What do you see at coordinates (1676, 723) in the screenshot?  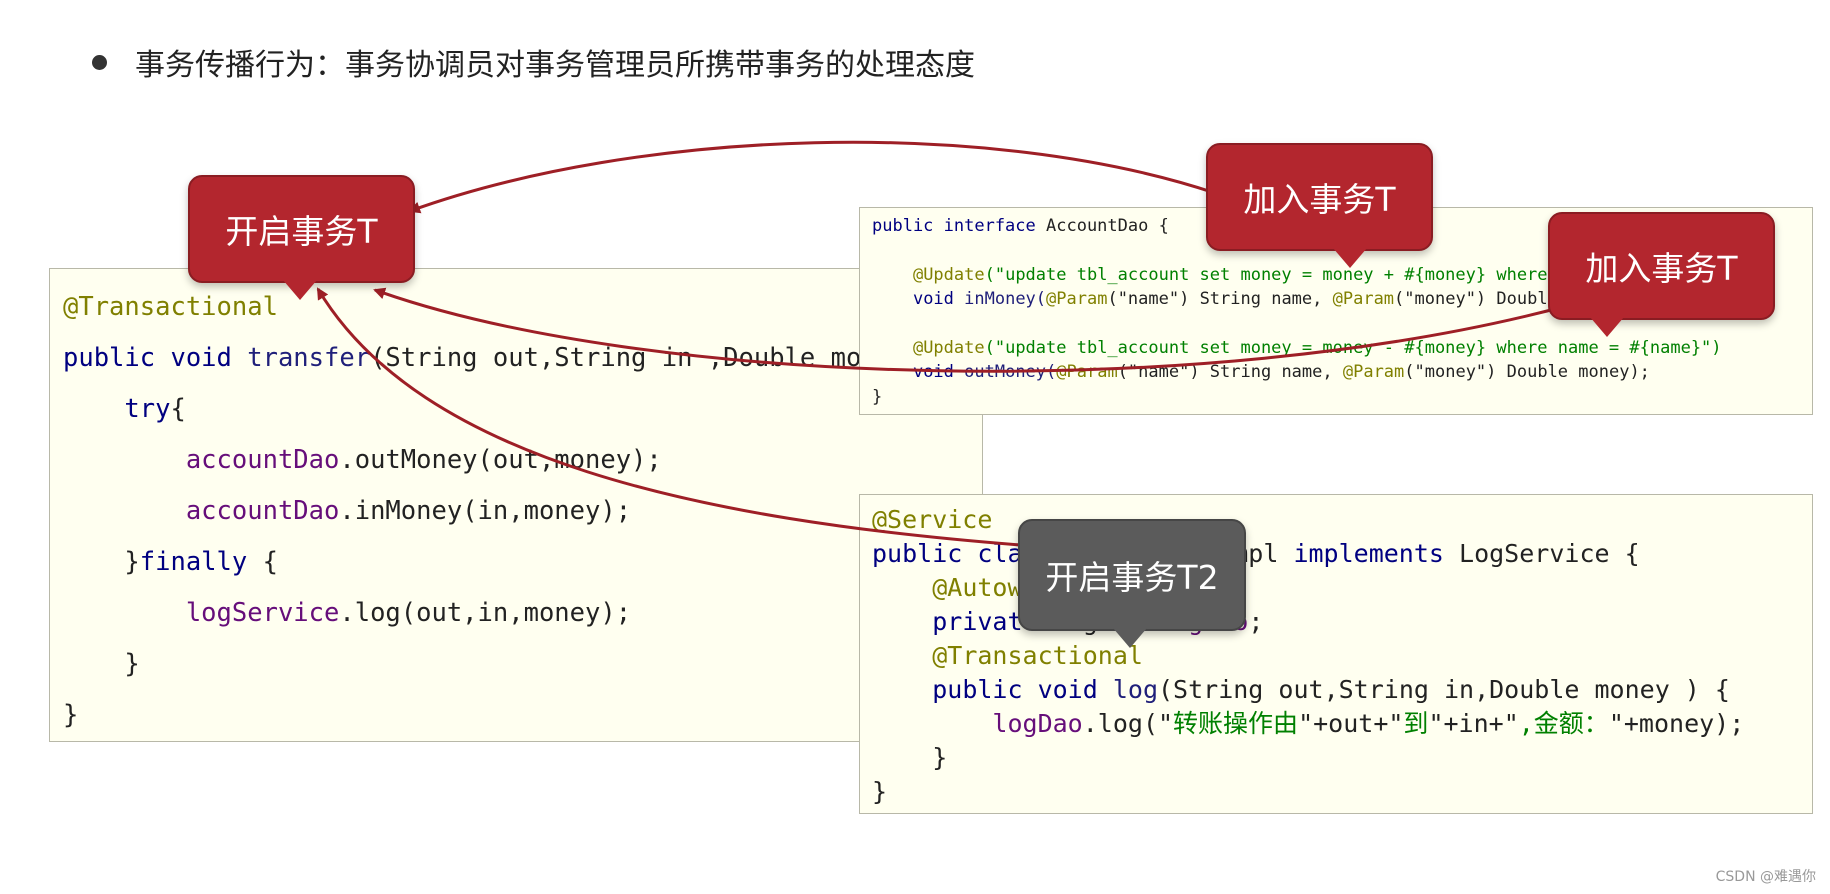 I see `code-token: "+money);` at bounding box center [1676, 723].